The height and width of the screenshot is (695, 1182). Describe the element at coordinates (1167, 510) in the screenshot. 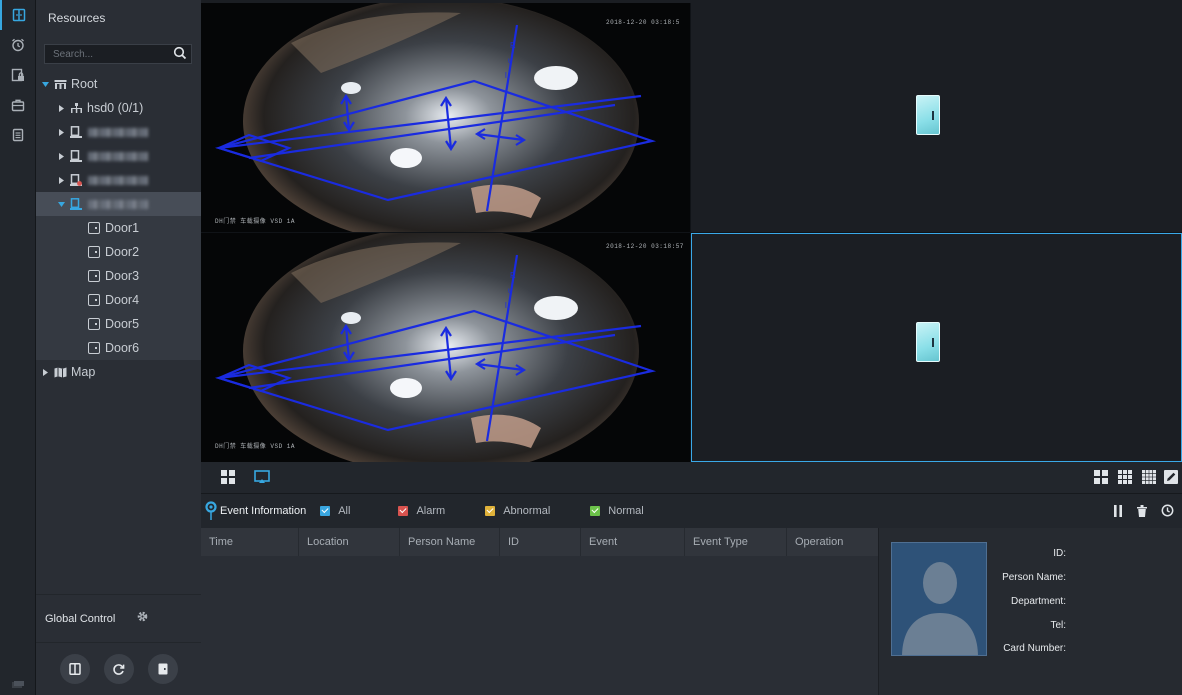

I see `history-icon` at that location.